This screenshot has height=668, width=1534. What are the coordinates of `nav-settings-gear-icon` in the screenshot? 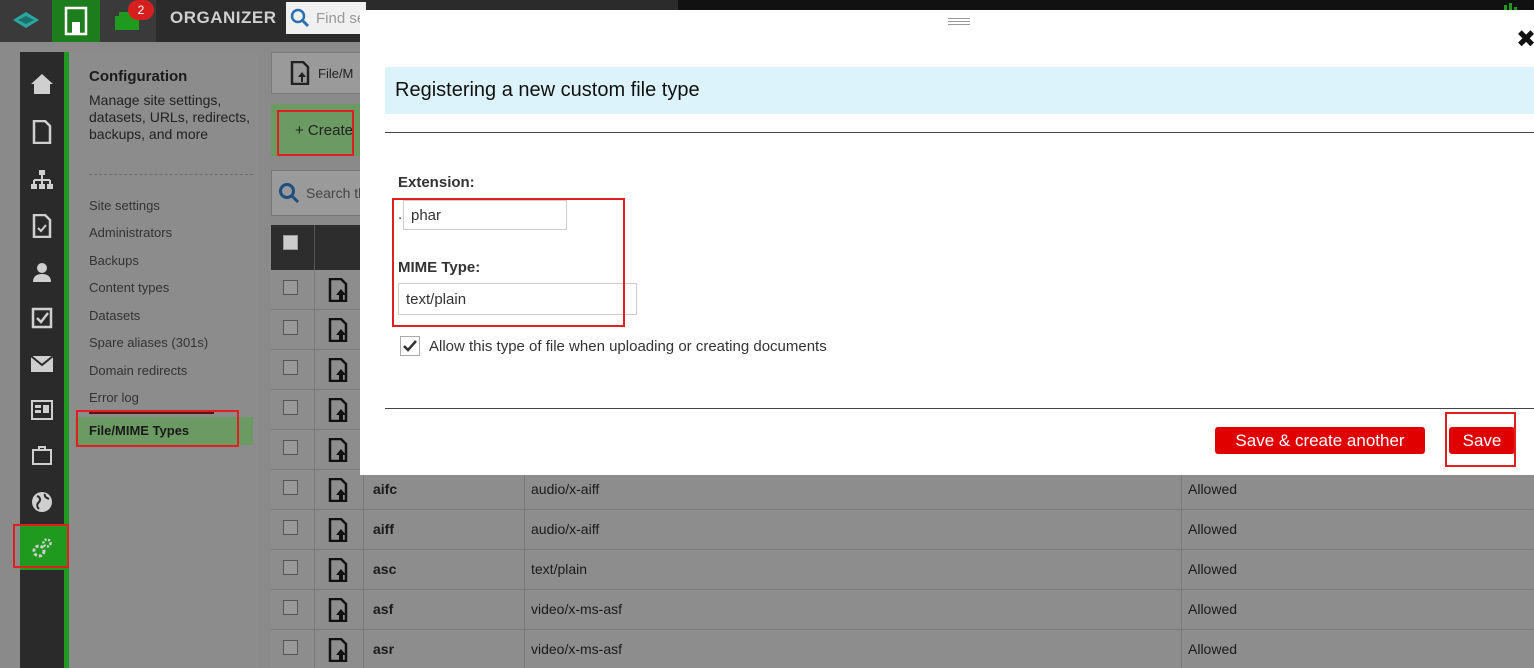 It's located at (42, 548).